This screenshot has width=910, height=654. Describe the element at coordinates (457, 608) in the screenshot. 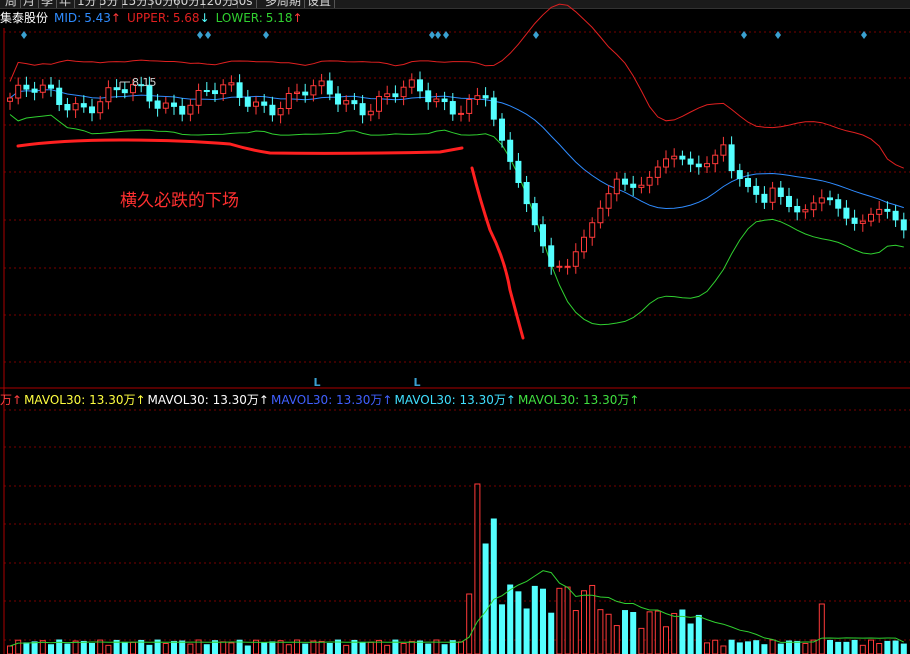

I see `mavol-line` at that location.